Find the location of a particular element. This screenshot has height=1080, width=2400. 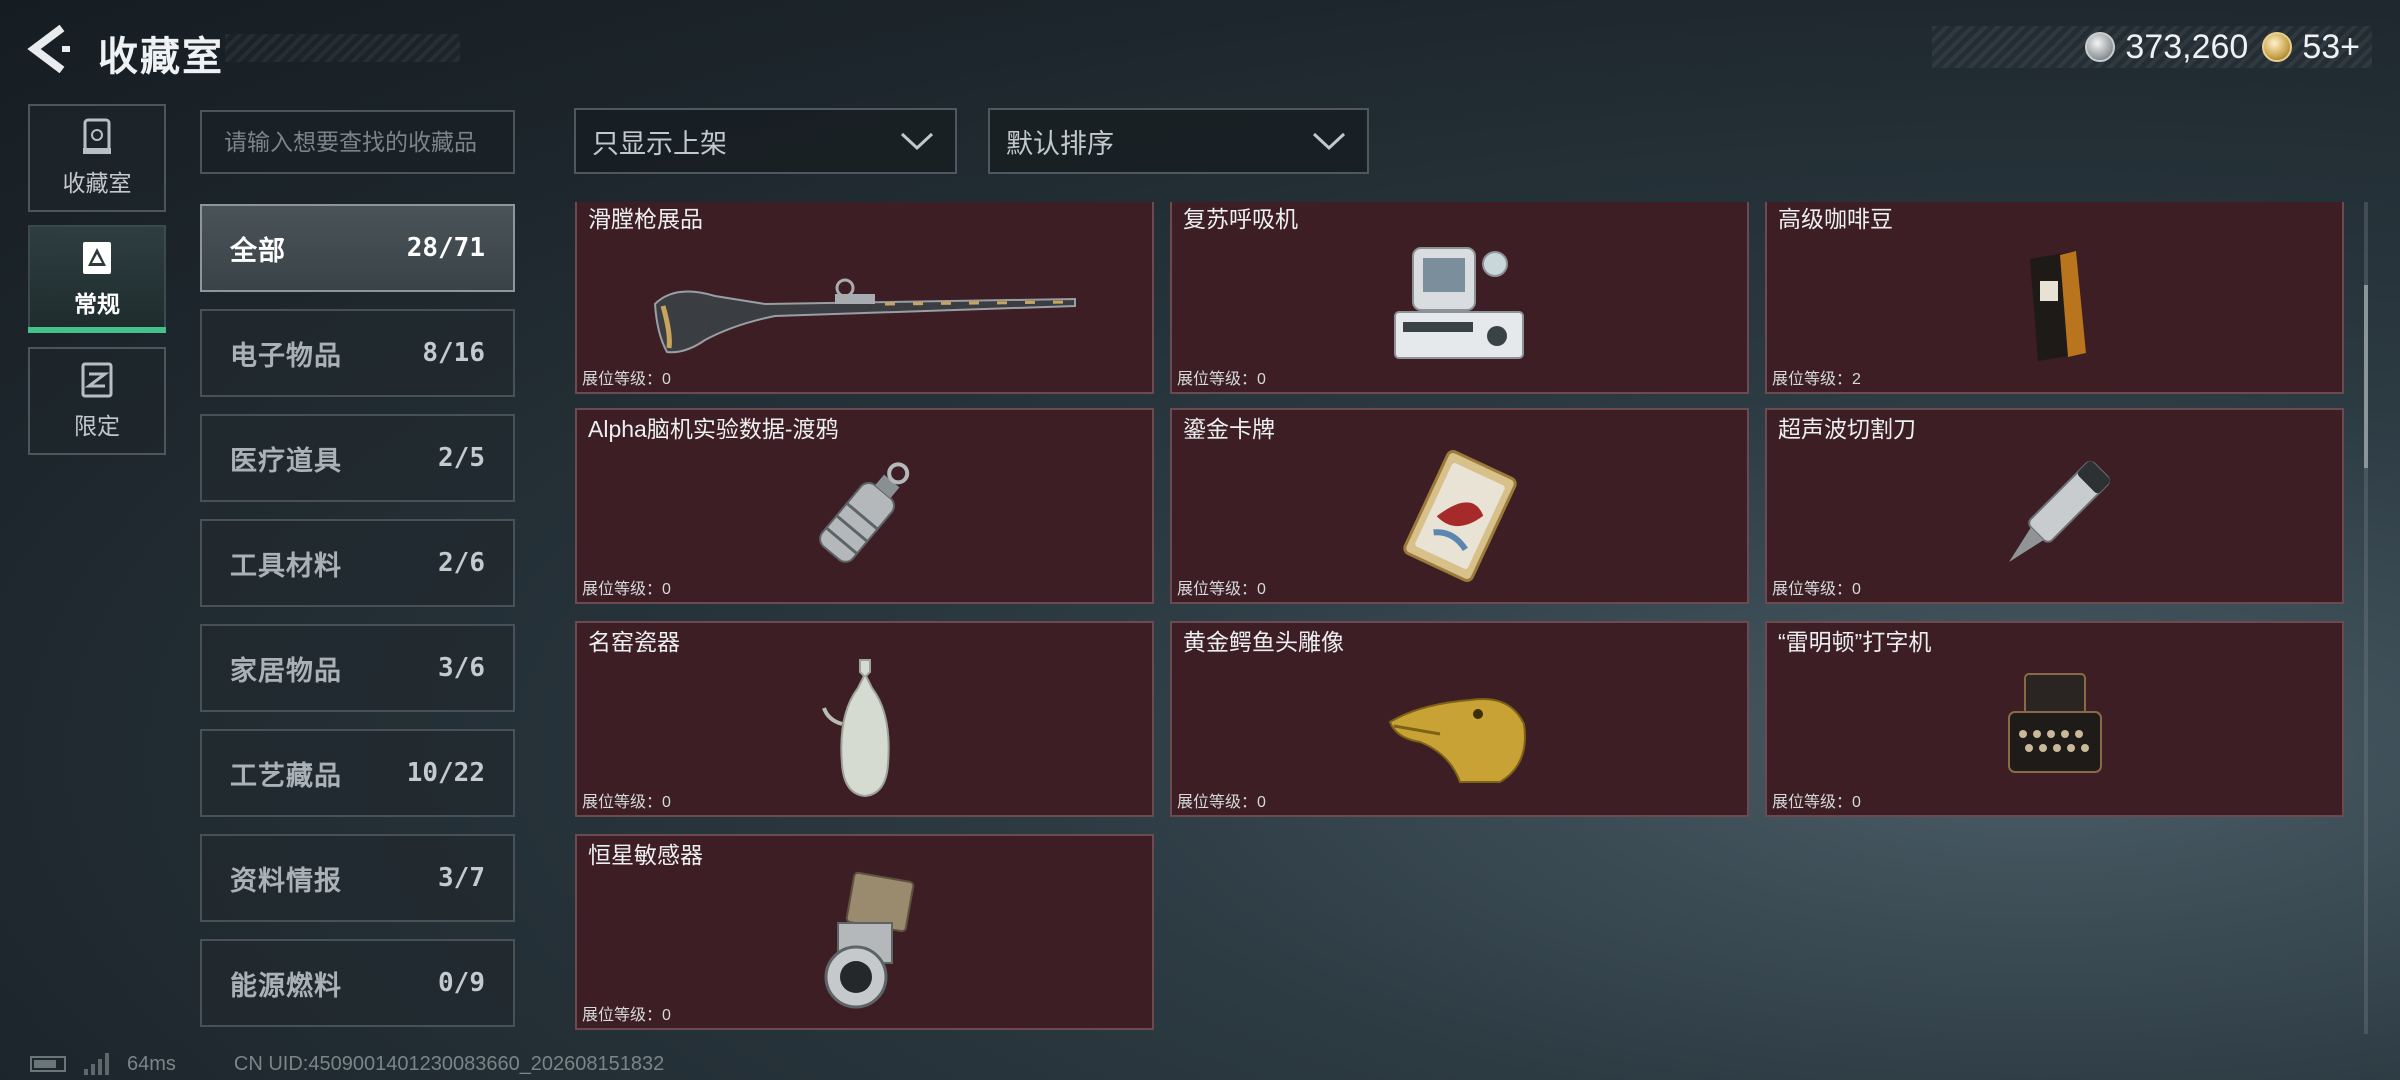

gold-coin-icon is located at coordinates (2277, 47).